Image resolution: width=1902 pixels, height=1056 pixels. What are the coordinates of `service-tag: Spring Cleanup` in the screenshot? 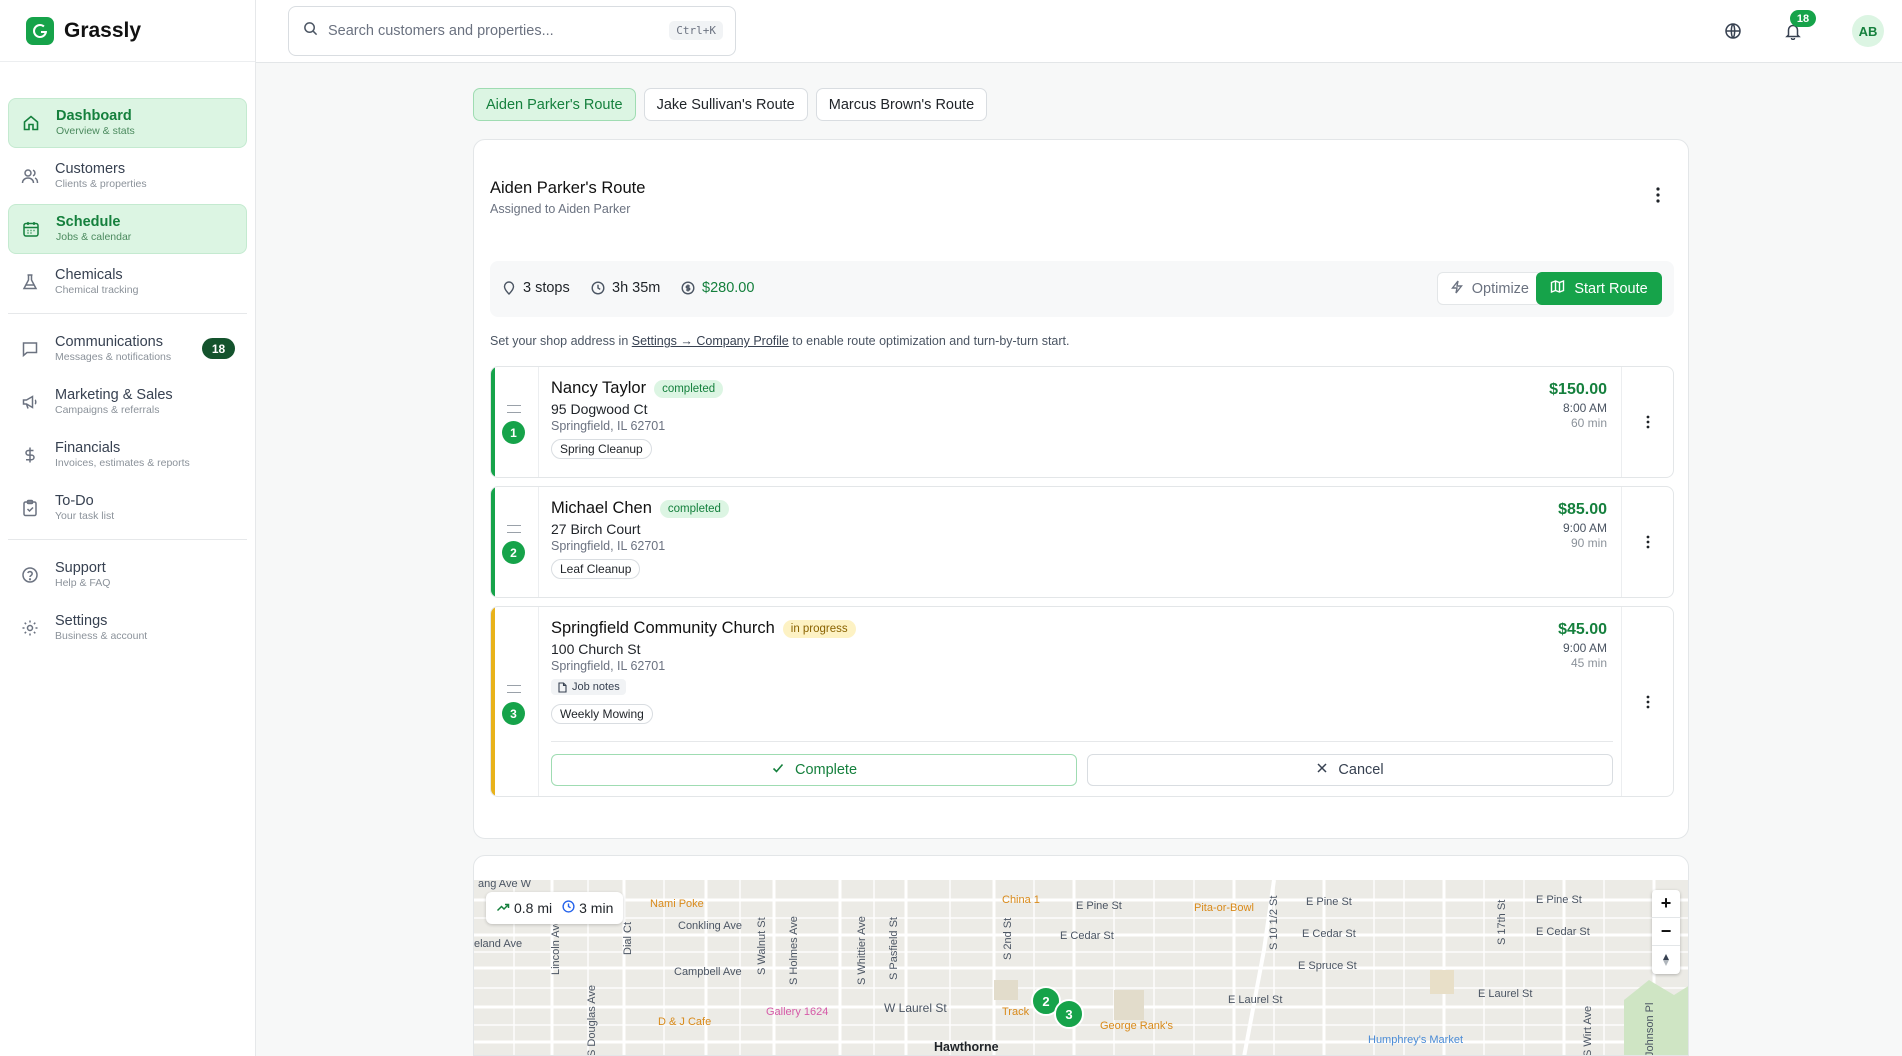 It's located at (601, 449).